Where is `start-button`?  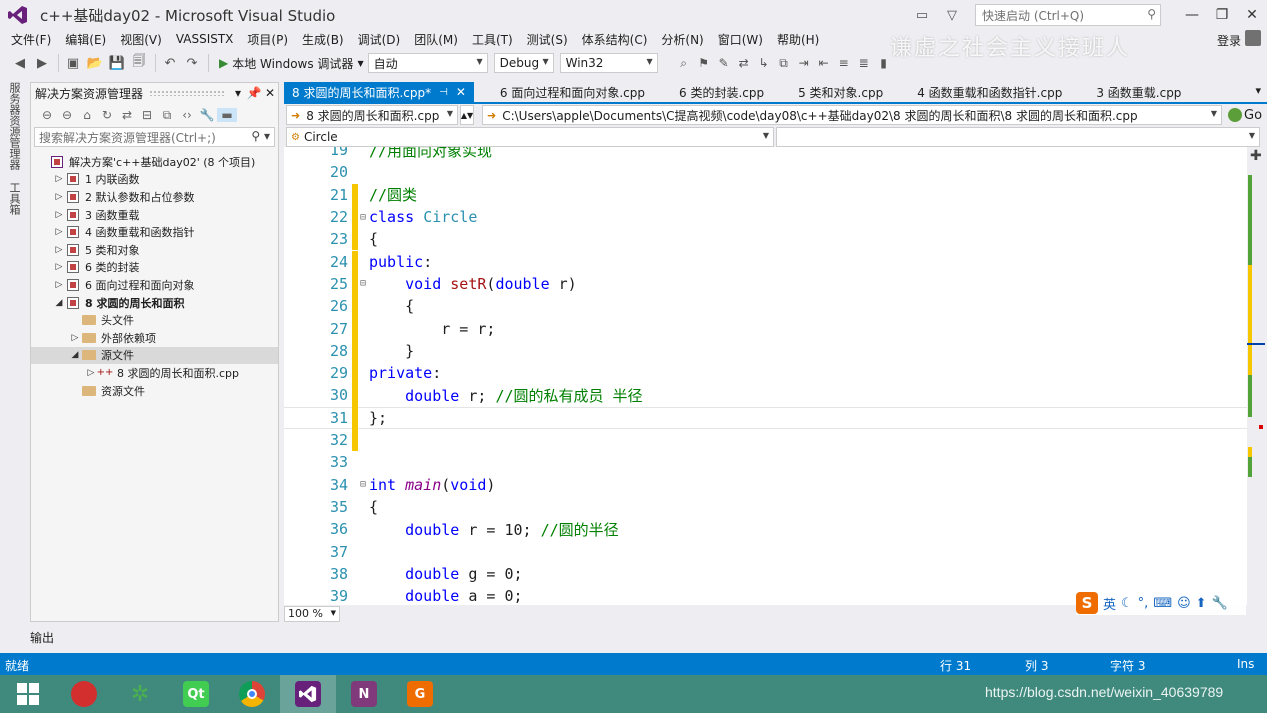 start-button is located at coordinates (28, 694).